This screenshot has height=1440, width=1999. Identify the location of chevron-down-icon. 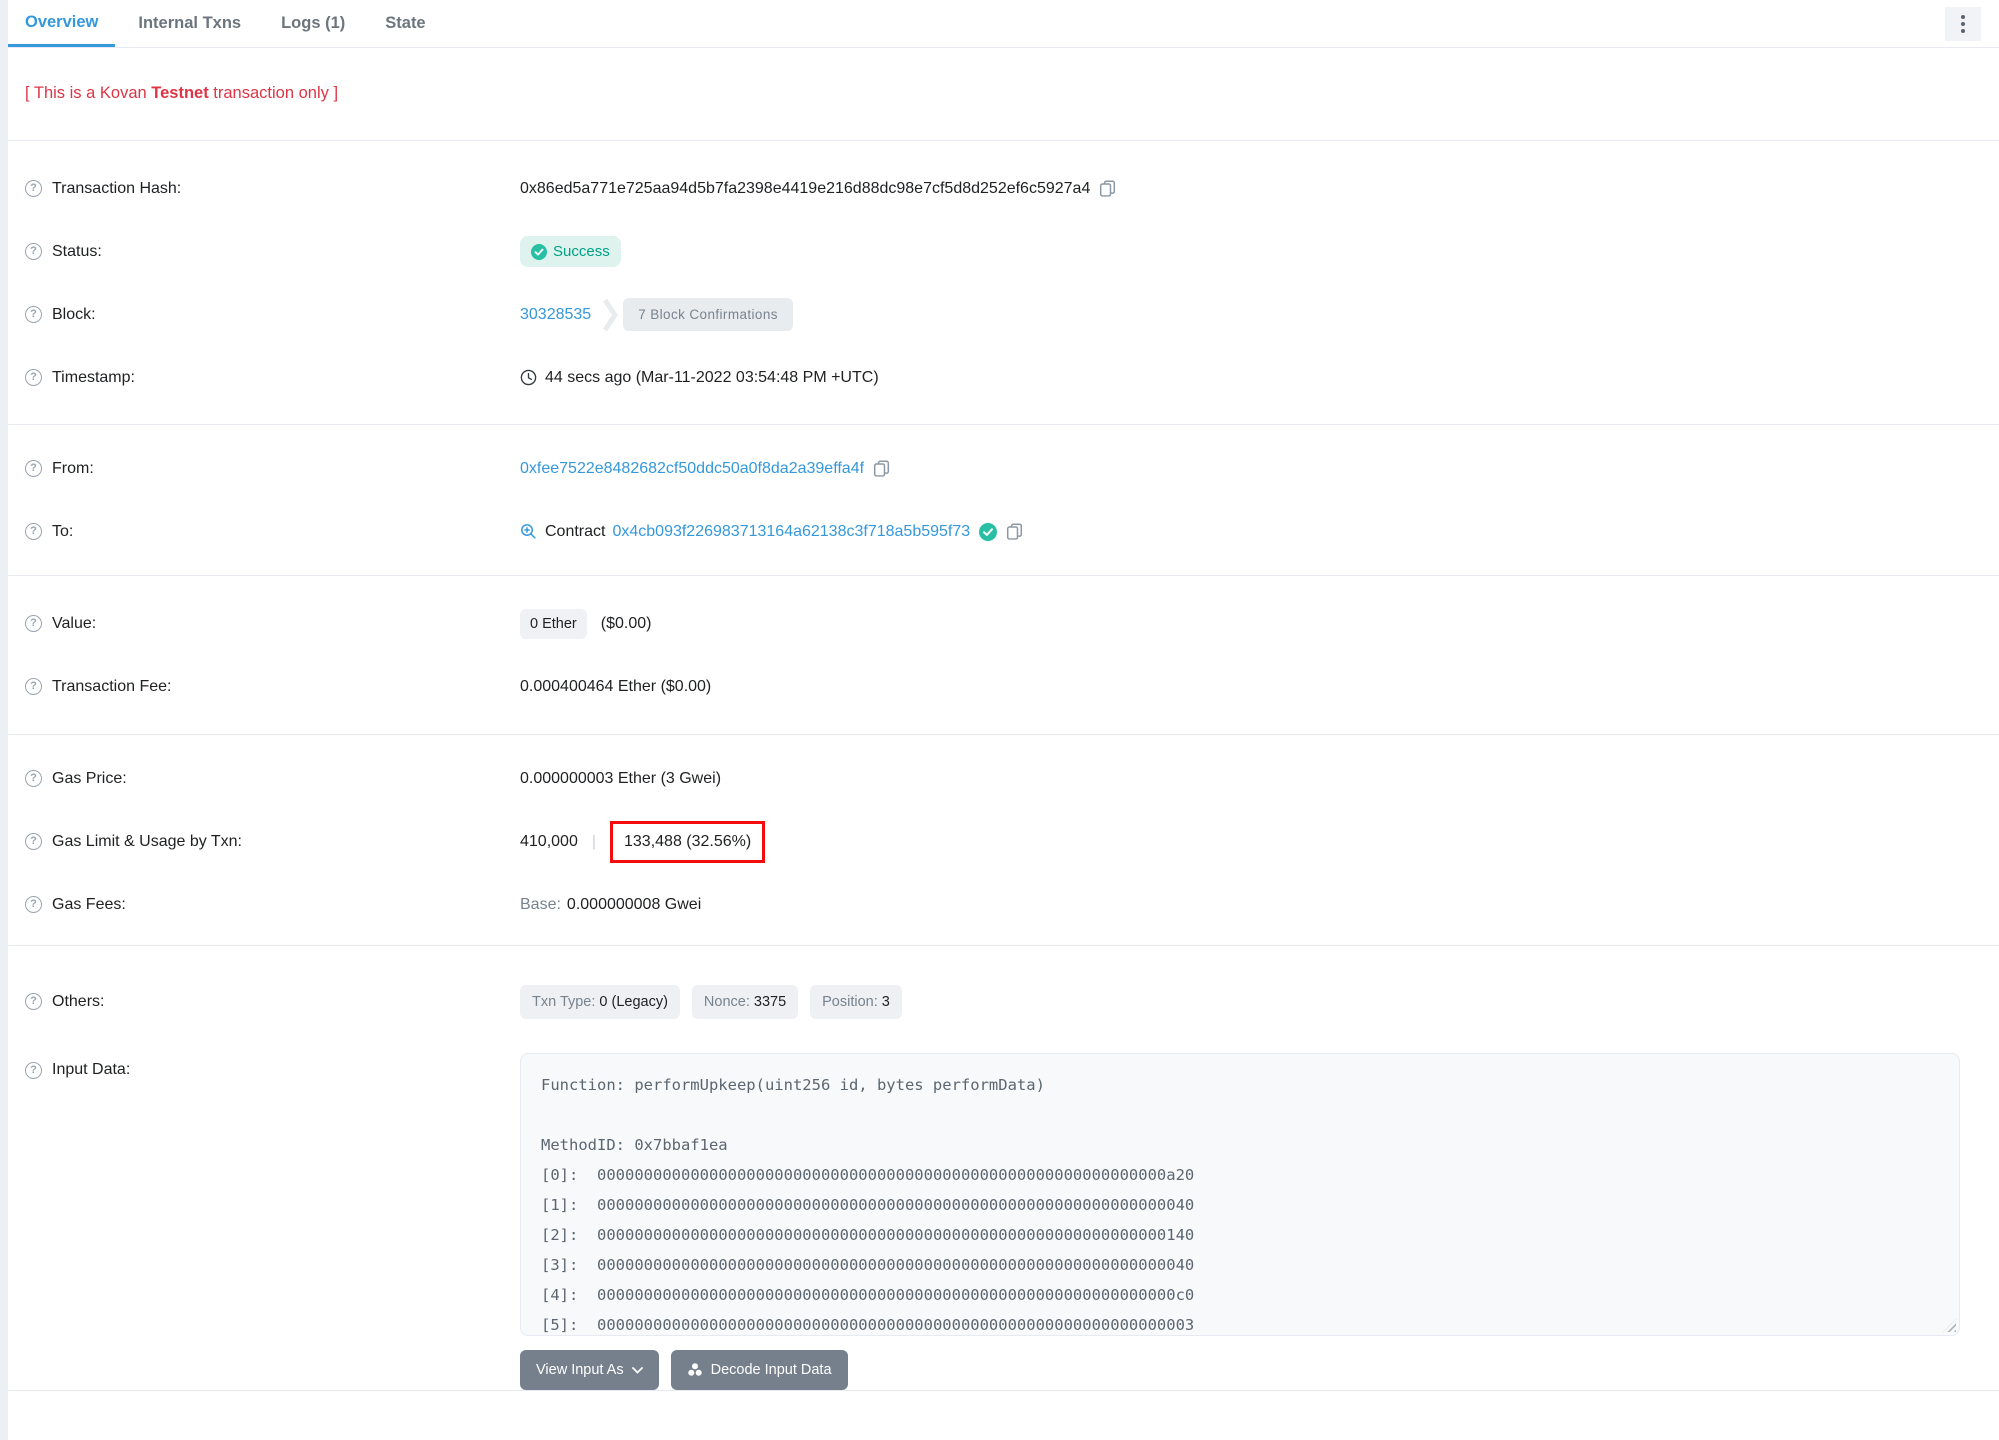
(637, 1370).